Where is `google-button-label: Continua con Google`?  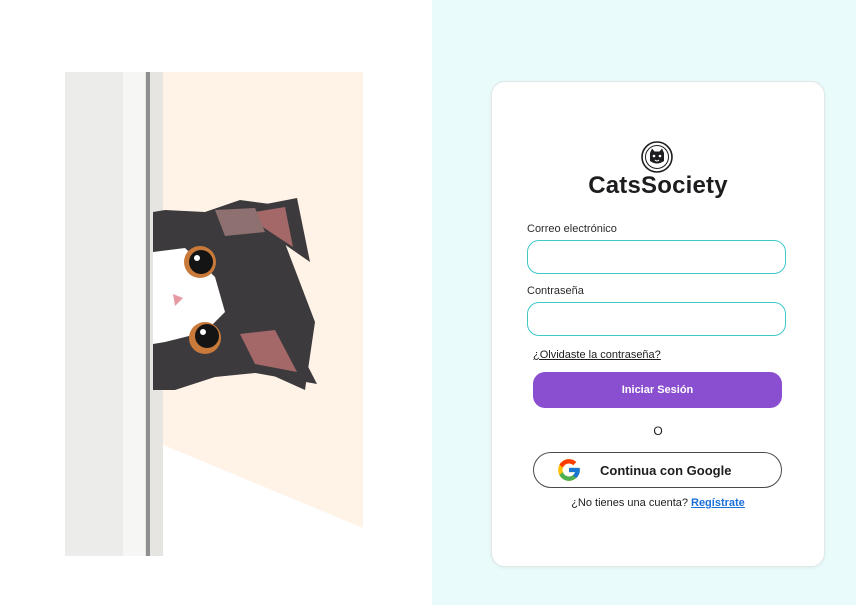
google-button-label: Continua con Google is located at coordinates (666, 470).